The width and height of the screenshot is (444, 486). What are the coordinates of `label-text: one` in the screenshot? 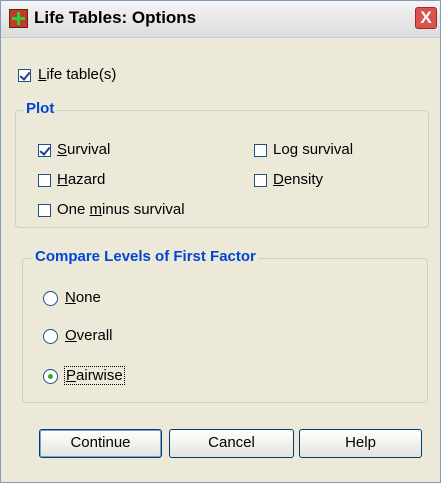 It's located at (88, 297).